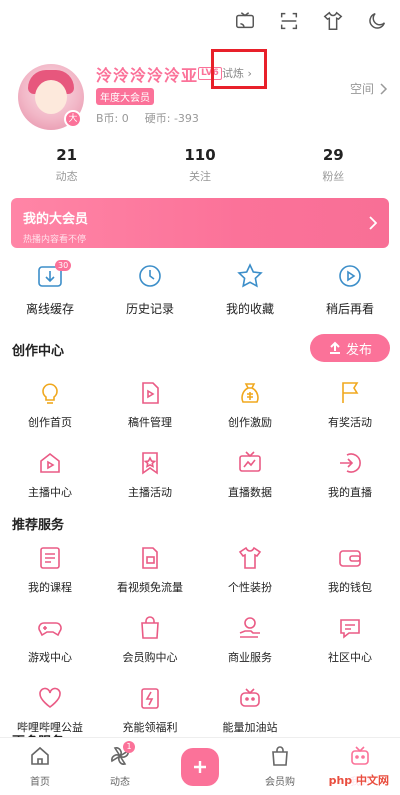 This screenshot has height=795, width=400. Describe the element at coordinates (40, 782) in the screenshot. I see `tab-label: 首页` at that location.